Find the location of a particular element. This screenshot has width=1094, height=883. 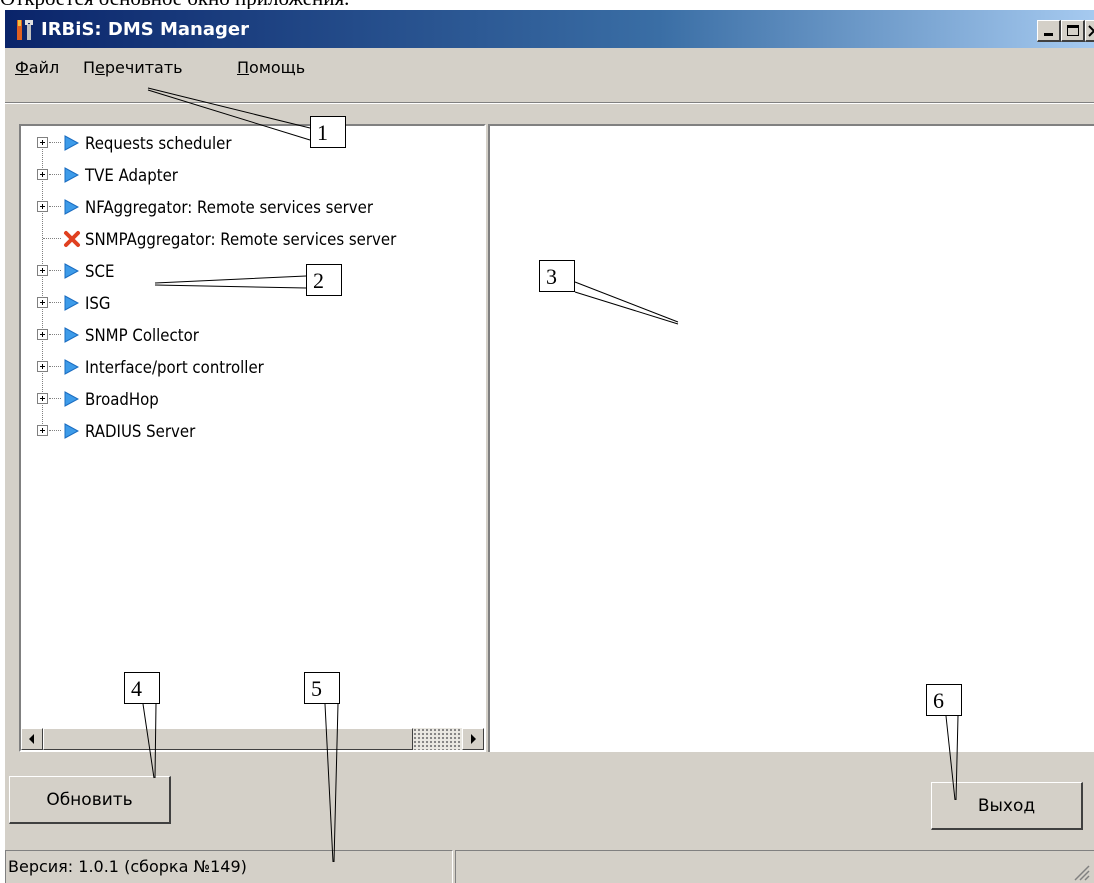

tree-item: Requests scheduler is located at coordinates (252, 143).